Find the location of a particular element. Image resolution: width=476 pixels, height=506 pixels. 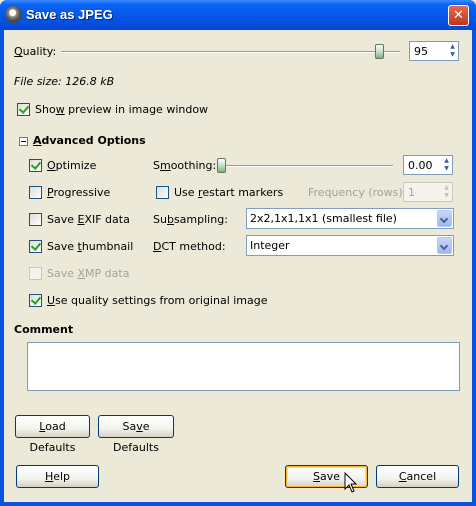

dct-method-select: Integer is located at coordinates (350, 245).